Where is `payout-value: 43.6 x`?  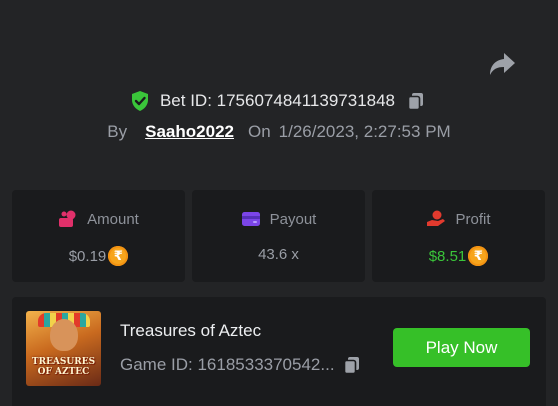
payout-value: 43.6 x is located at coordinates (278, 254).